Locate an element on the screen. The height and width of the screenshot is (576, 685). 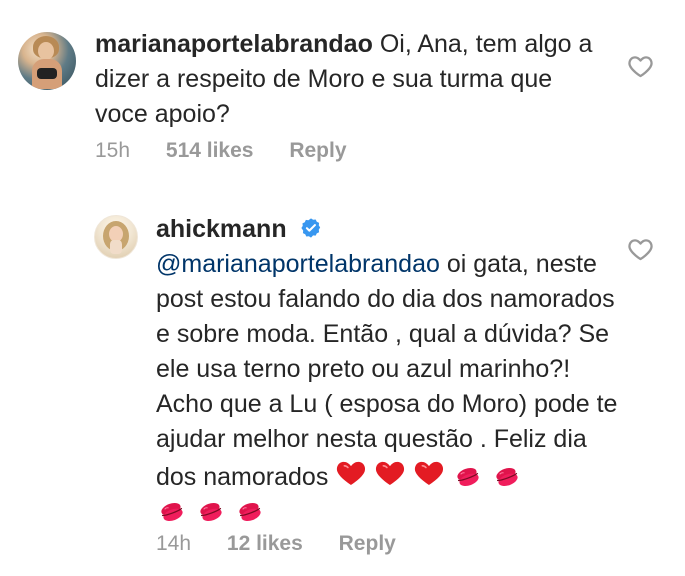
comment-likes: 12 likes is located at coordinates (265, 544).